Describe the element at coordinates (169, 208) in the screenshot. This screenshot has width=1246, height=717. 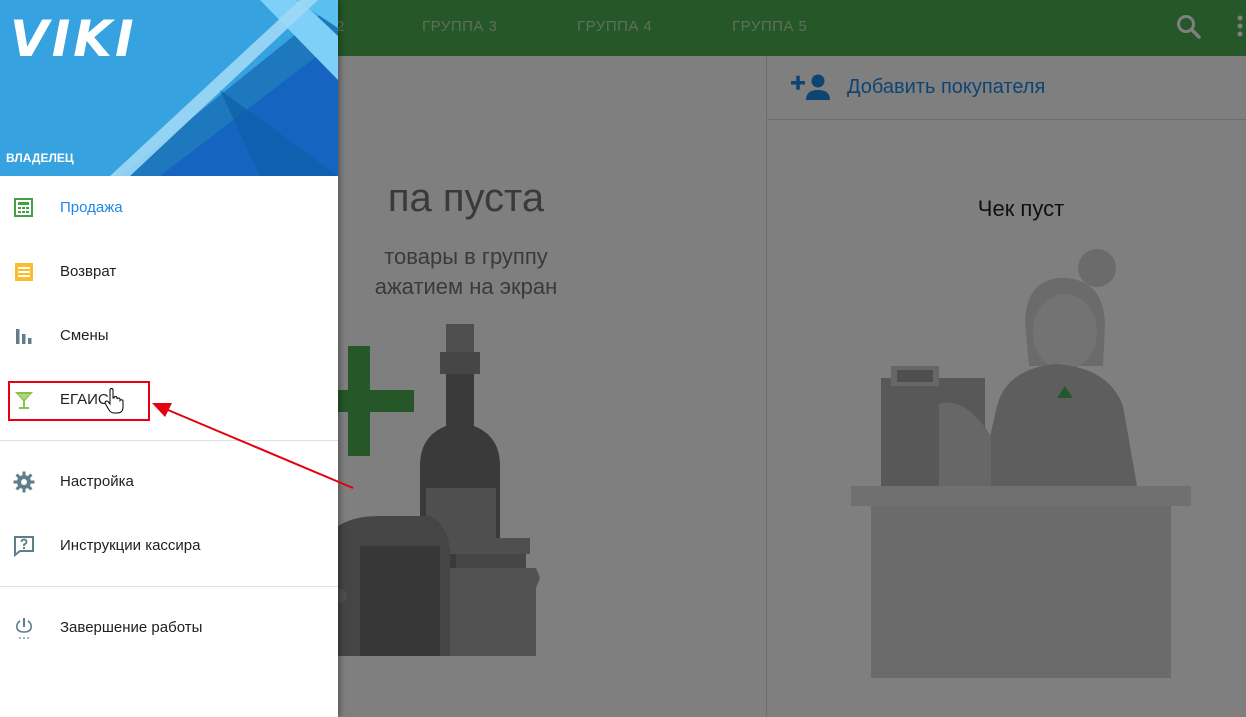
I see `menu-item-sale: Продажа` at that location.